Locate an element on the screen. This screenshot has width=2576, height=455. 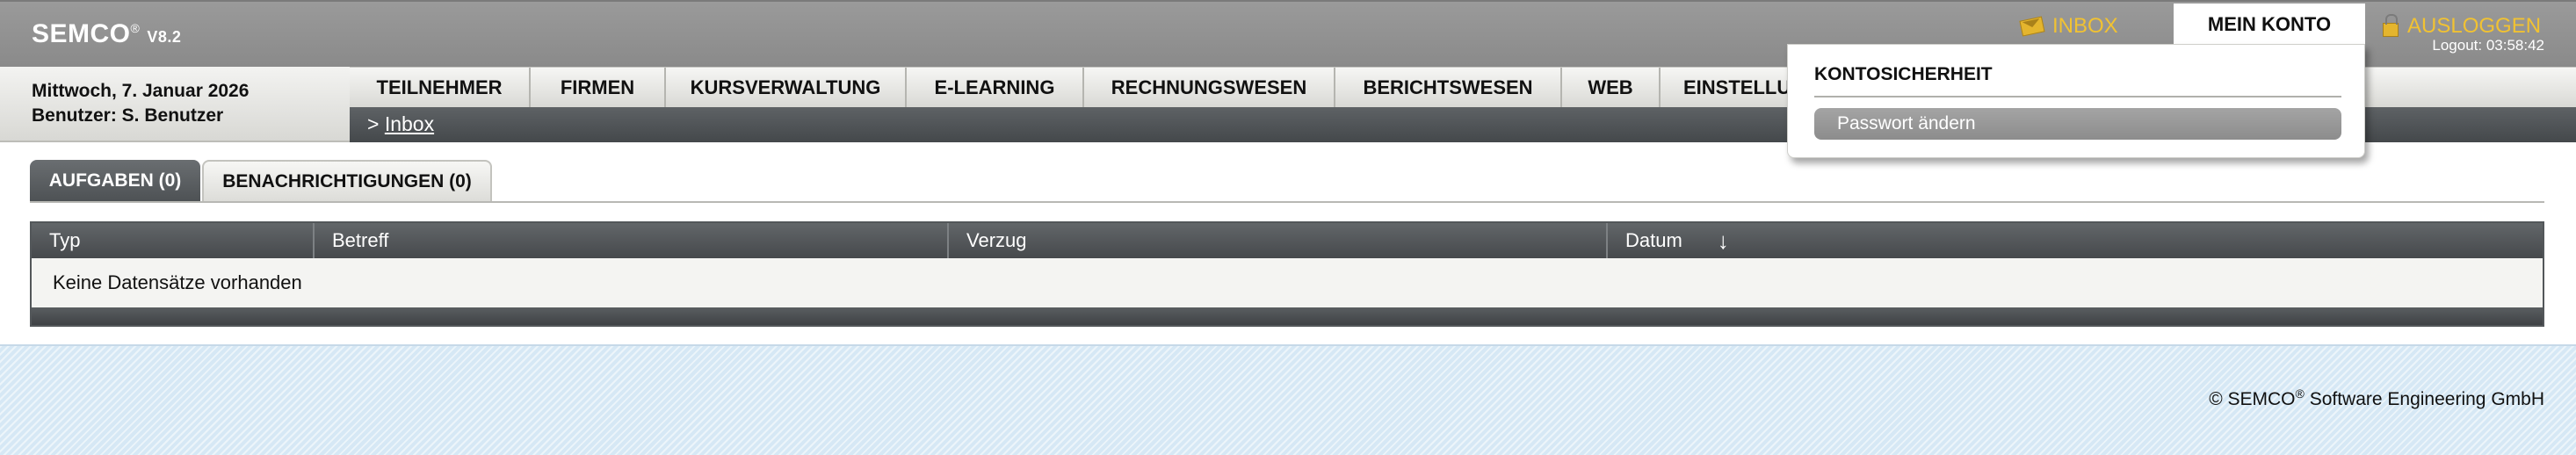
copyright-suffix: Software Engineering GmbH is located at coordinates (2424, 399).